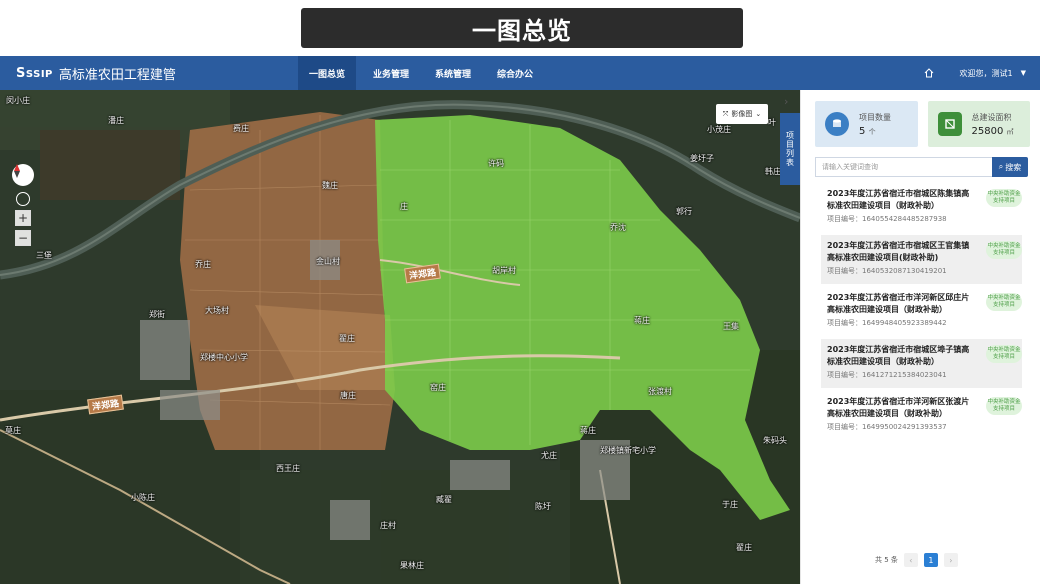 The image size is (1040, 584). I want to click on project-count-label: 项目数量, so click(875, 117).